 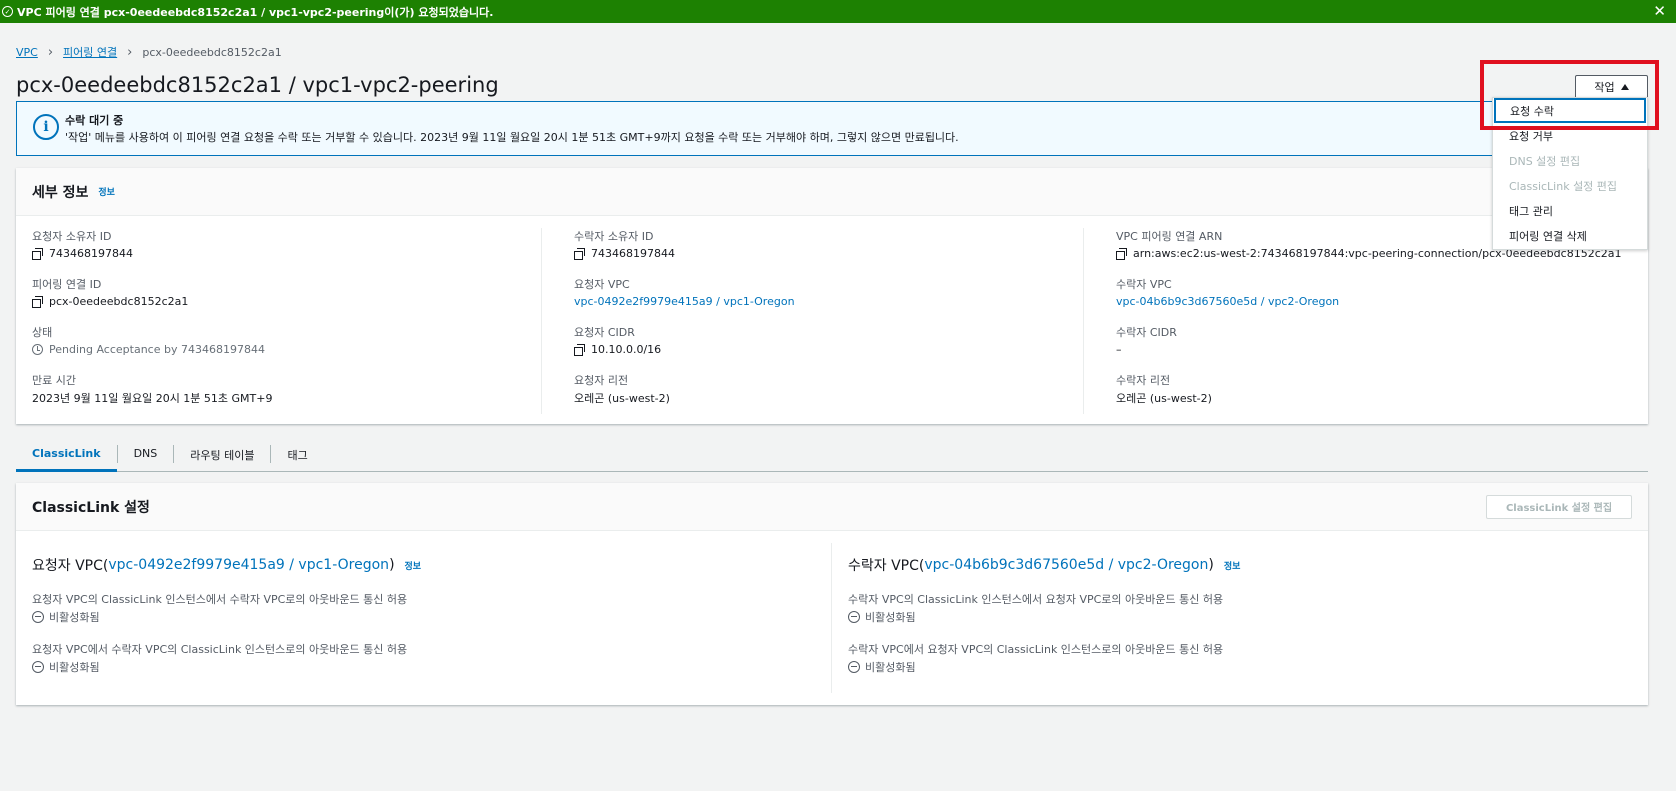 What do you see at coordinates (1144, 284) in the screenshot?
I see `field-label: 수락자 VPC` at bounding box center [1144, 284].